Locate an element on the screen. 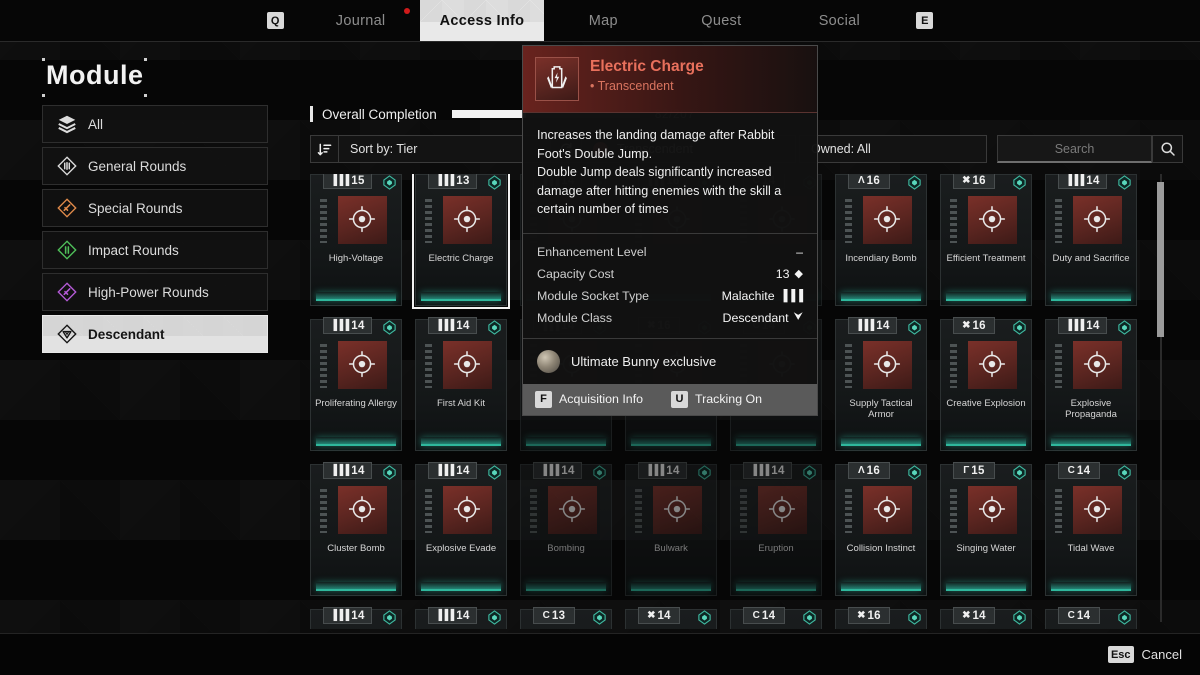 The width and height of the screenshot is (1200, 675). module-card-name: Electric Charge is located at coordinates (461, 258).